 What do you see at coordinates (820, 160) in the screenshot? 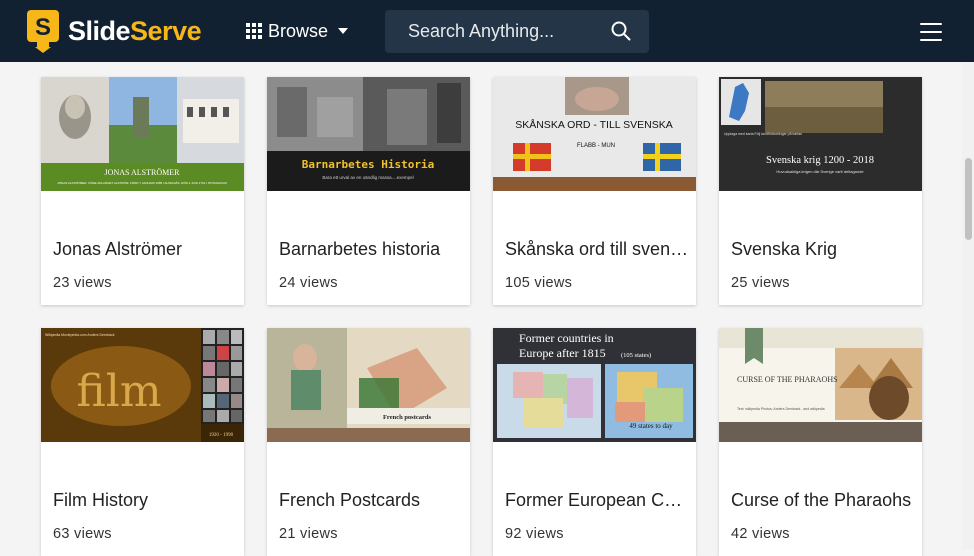
I see `thumb-title-text: Svenska krig 1200 - 2018` at bounding box center [820, 160].